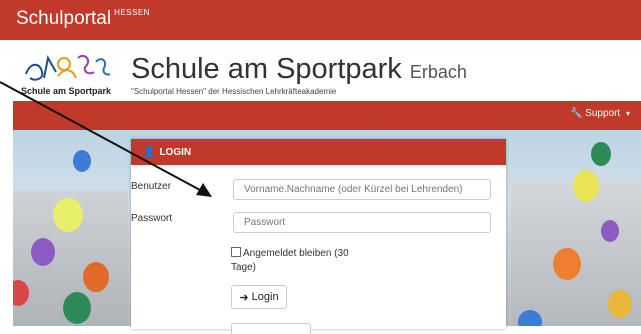 The image size is (641, 334). What do you see at coordinates (265, 297) in the screenshot?
I see `login-button-label: Login` at bounding box center [265, 297].